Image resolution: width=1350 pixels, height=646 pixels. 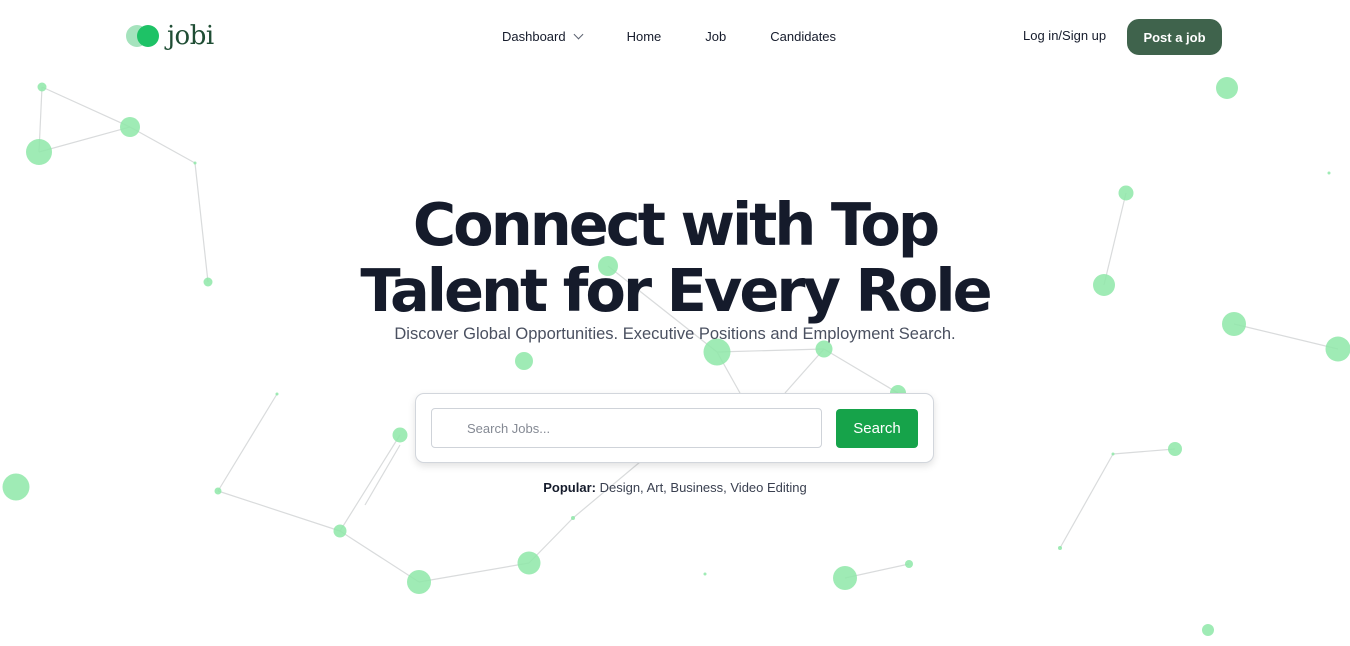 What do you see at coordinates (569, 487) in the screenshot?
I see `popular-label: Popular:` at bounding box center [569, 487].